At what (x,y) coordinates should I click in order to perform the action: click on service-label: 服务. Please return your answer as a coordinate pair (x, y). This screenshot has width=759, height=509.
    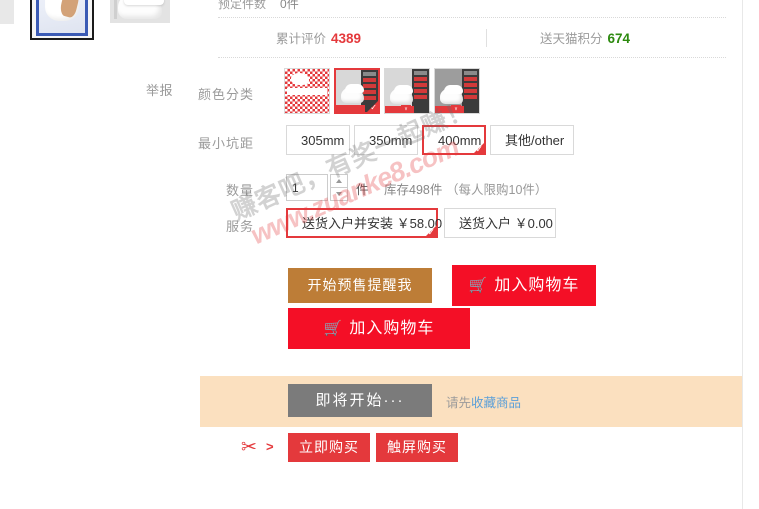
    Looking at the image, I should click on (239, 226).